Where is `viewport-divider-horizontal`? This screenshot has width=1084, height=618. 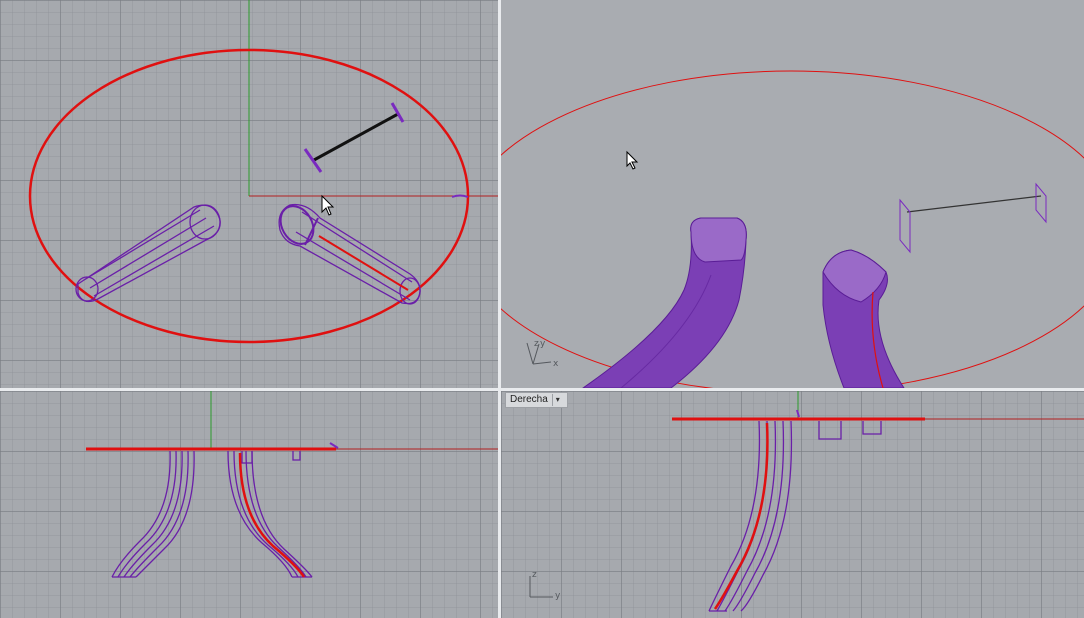
viewport-divider-horizontal is located at coordinates (542, 389).